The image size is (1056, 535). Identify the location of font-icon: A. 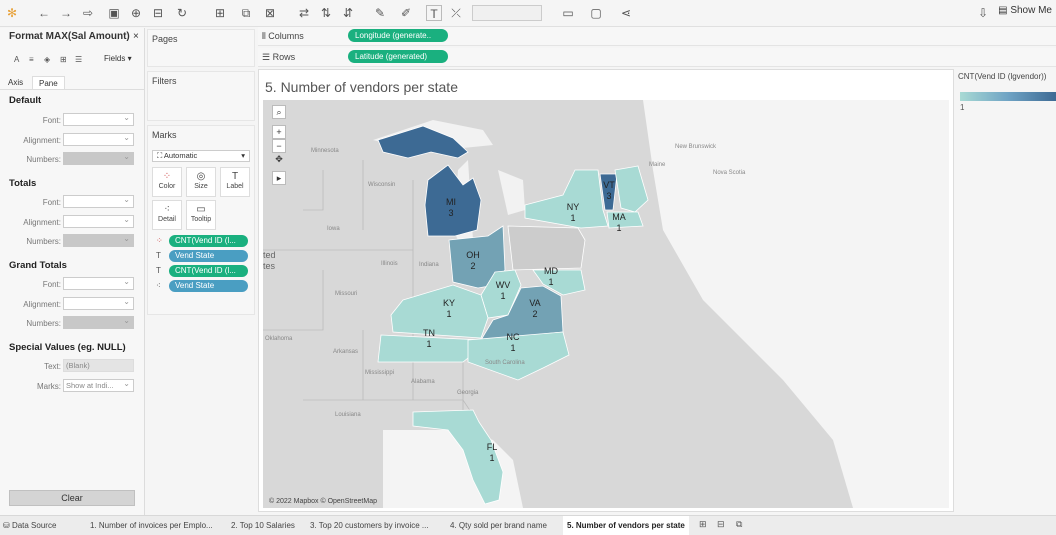
(16, 59).